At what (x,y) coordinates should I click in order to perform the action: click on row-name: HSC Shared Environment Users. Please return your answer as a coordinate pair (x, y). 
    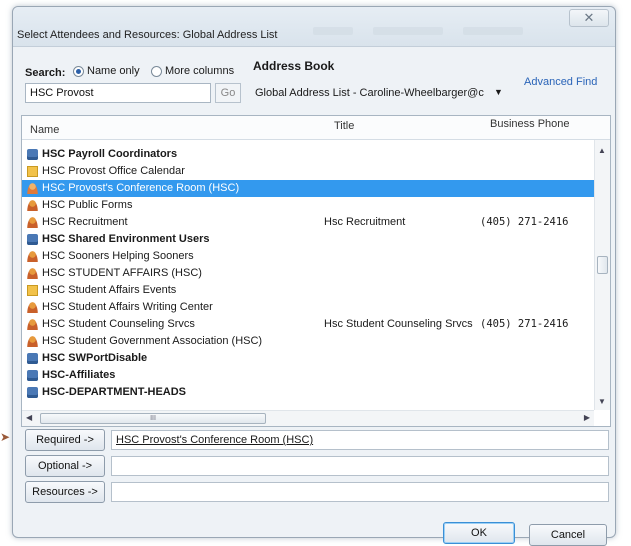
    Looking at the image, I should click on (126, 239).